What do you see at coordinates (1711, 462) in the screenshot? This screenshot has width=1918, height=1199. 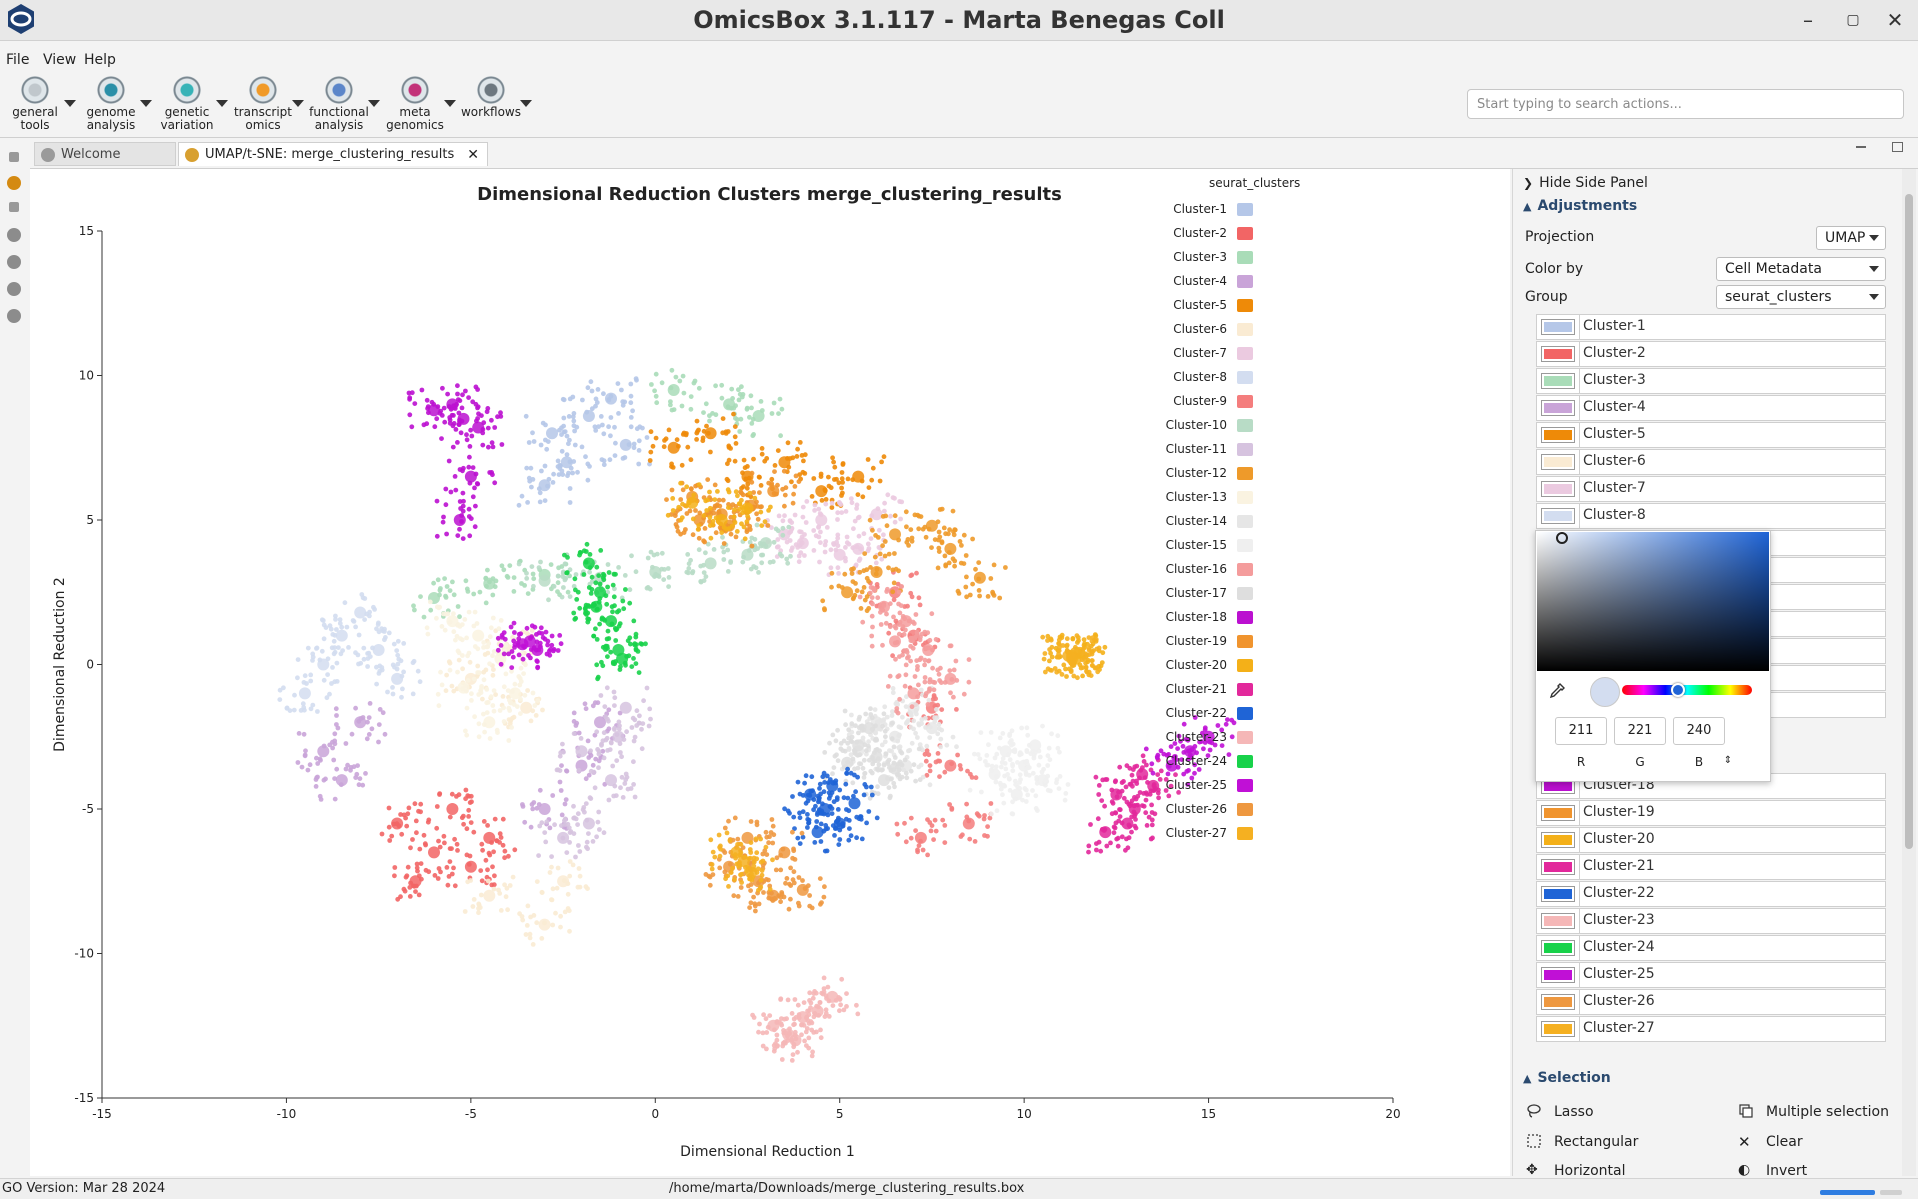 I see `cluster-row: Cluster-6` at bounding box center [1711, 462].